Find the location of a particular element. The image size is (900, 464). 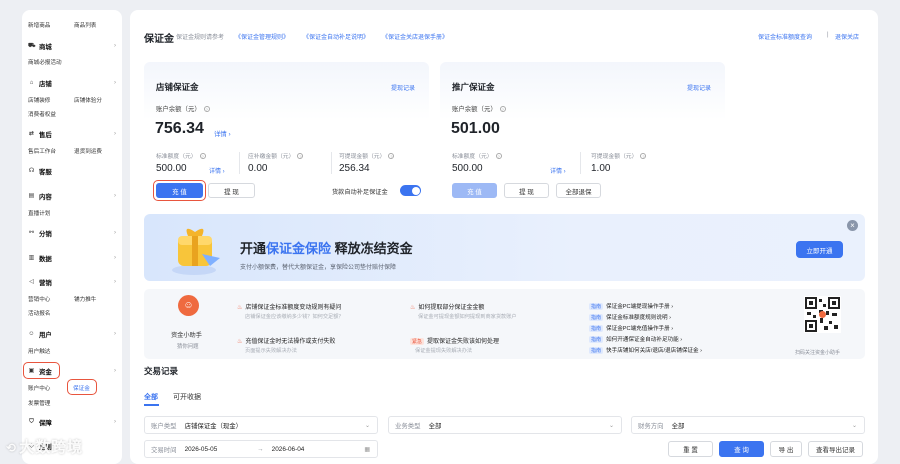

tab-receipt: 可开收据 is located at coordinates (187, 397).